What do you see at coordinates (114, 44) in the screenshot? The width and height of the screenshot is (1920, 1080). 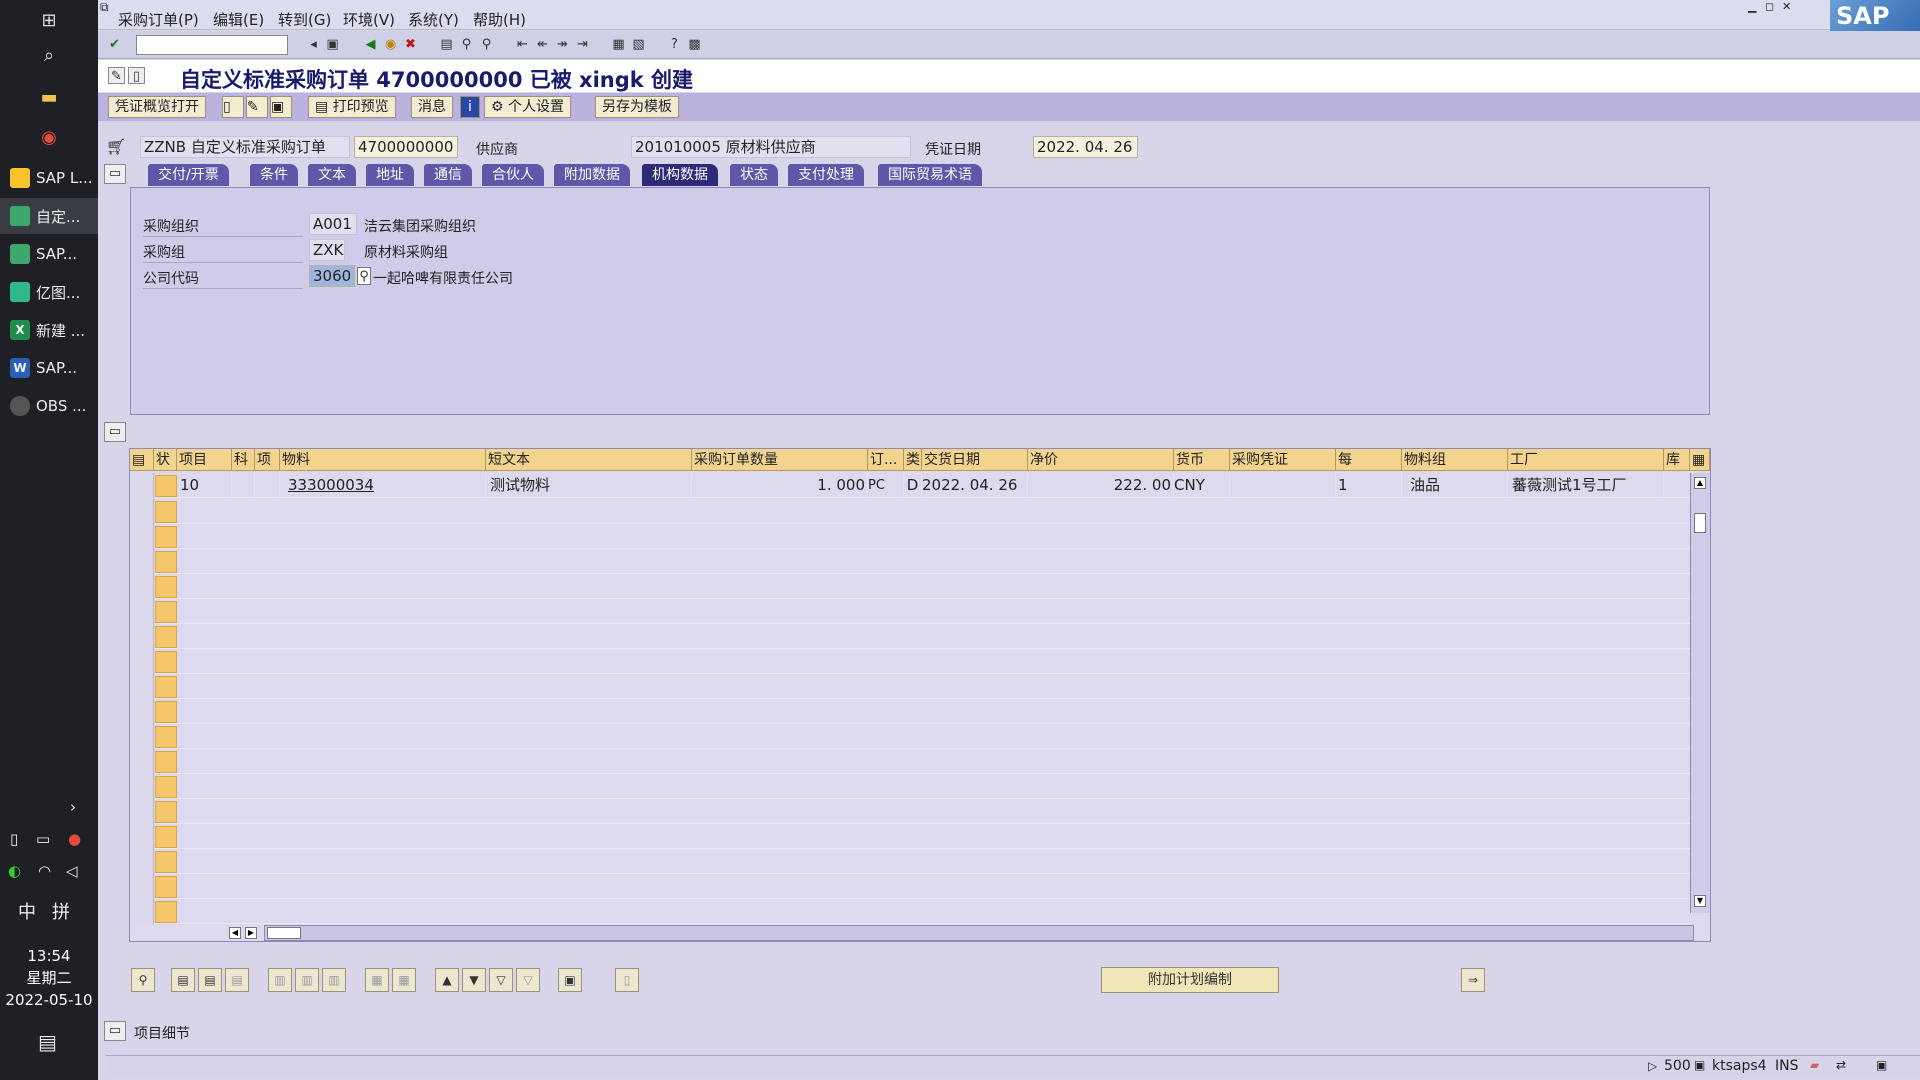 I see `enter-icon: ✔` at bounding box center [114, 44].